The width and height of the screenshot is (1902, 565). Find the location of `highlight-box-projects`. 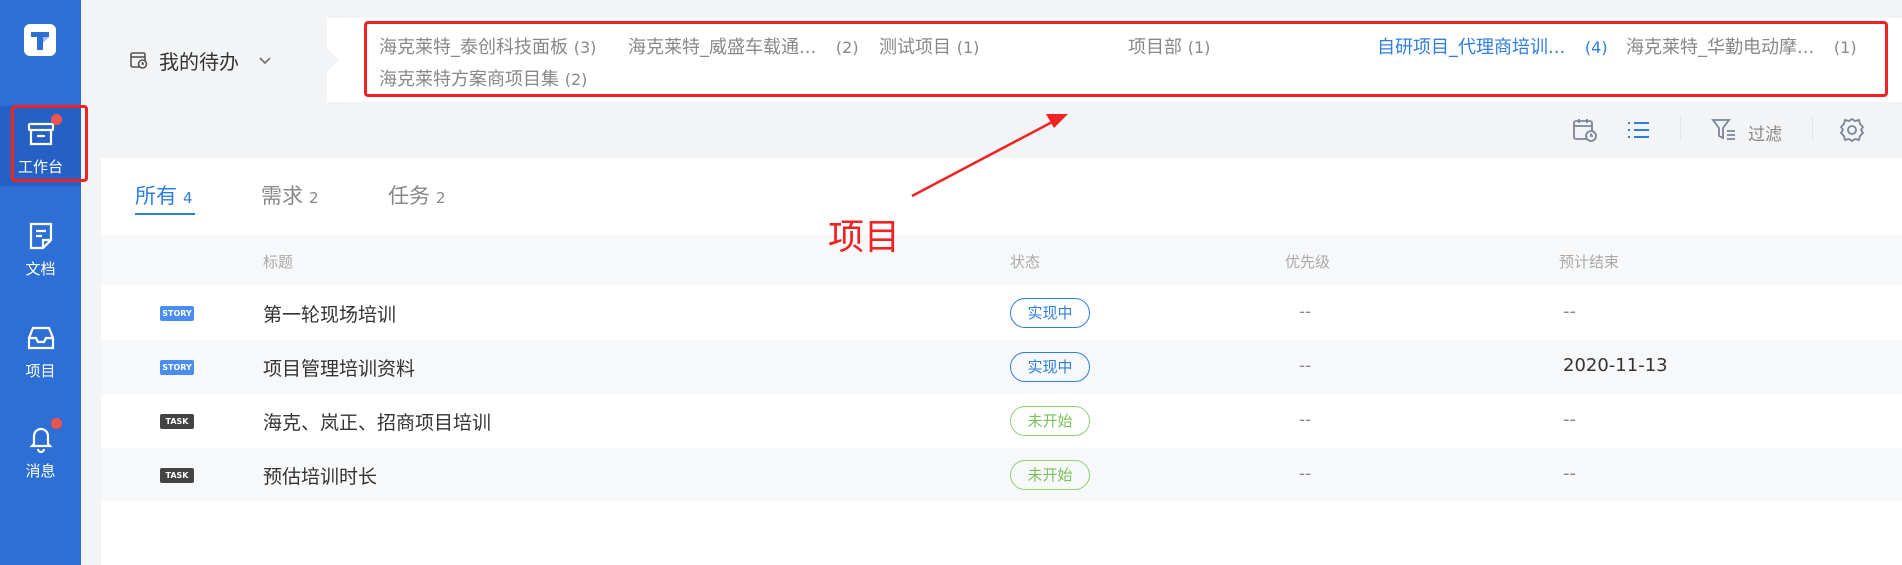

highlight-box-projects is located at coordinates (1126, 59).